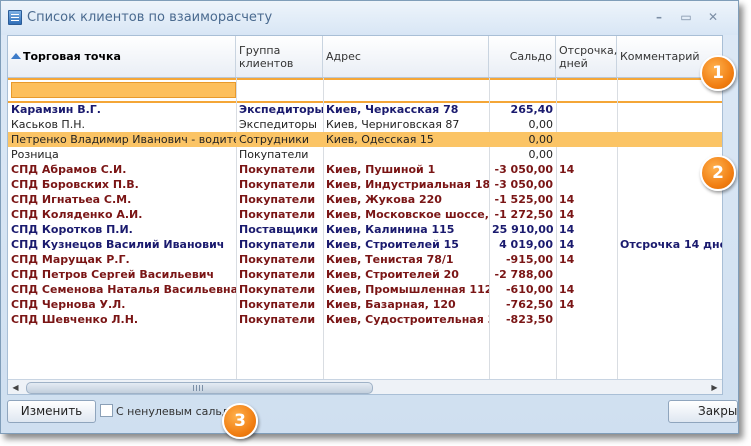  What do you see at coordinates (718, 73) in the screenshot?
I see `callout-badge-1: 1` at bounding box center [718, 73].